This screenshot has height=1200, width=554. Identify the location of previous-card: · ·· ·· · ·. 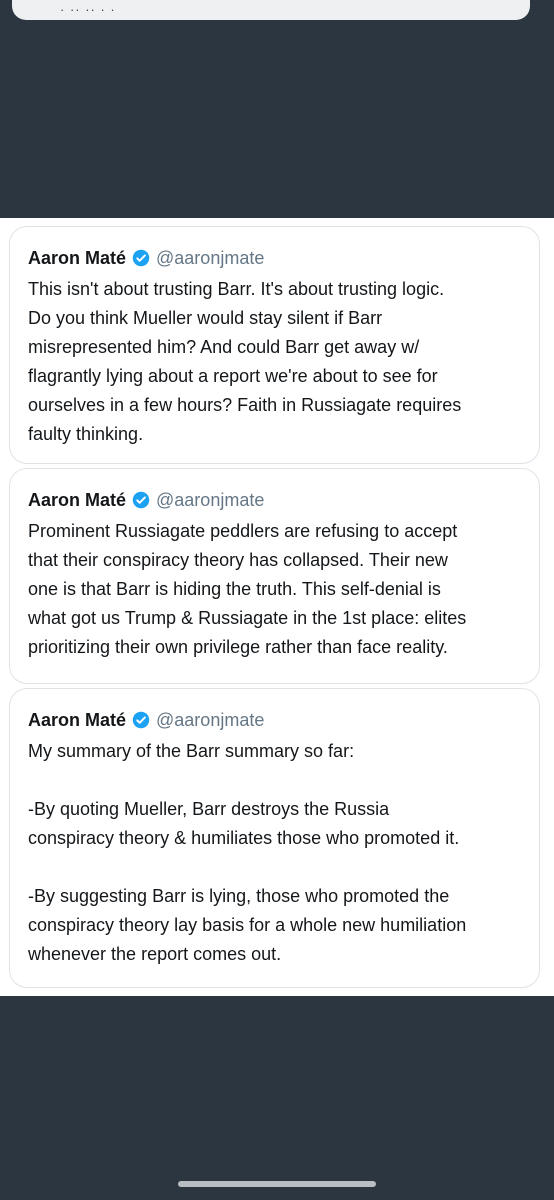
(271, 10).